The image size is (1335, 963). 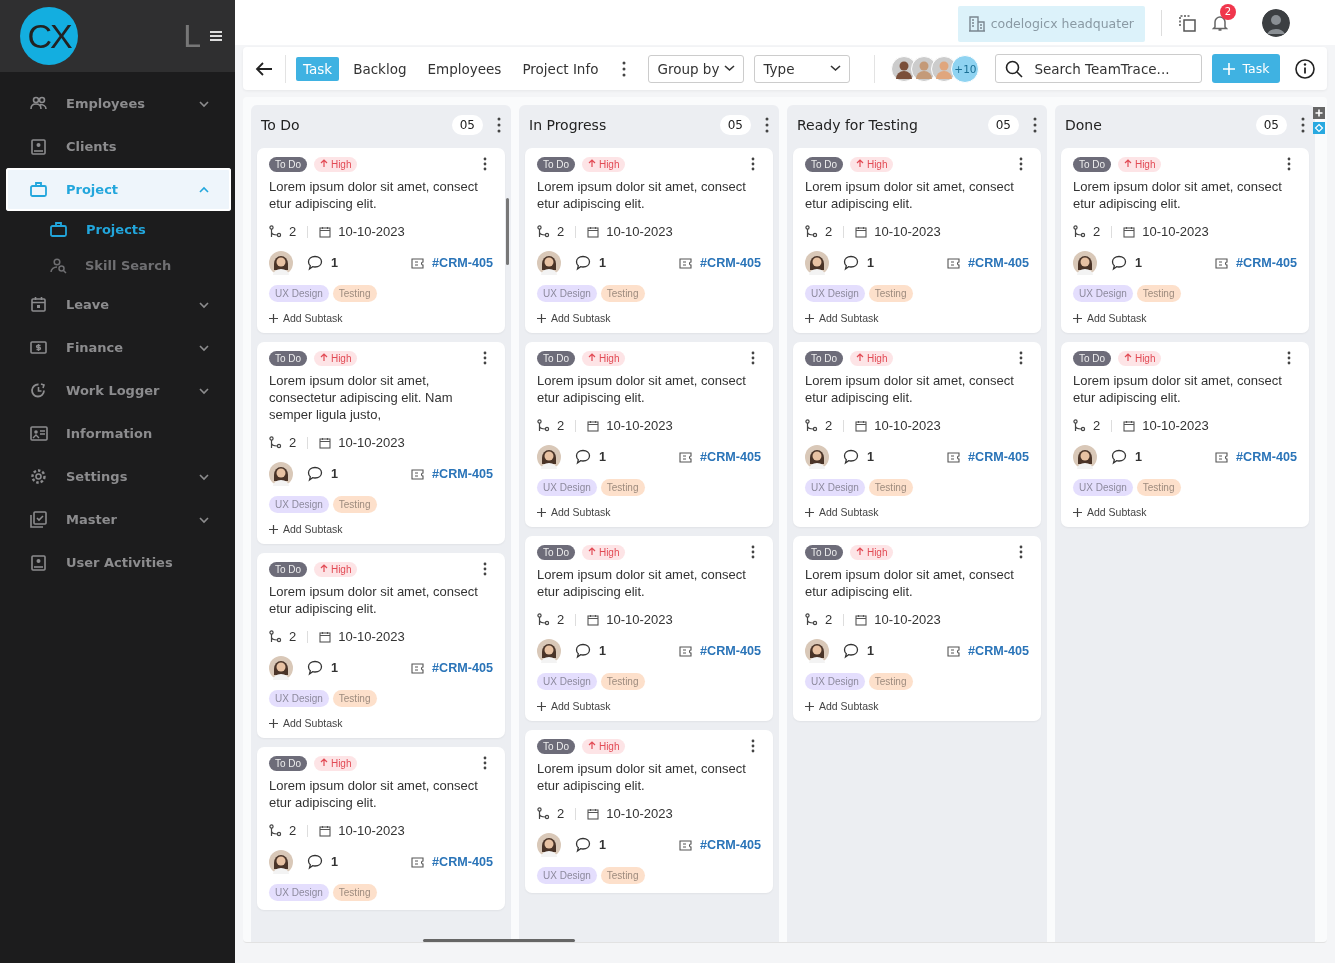 I want to click on task-card: To Do High Lorem ipsum dolor sit amet, consectetur adipiscing elit. Nam semper ligula justo, 2 10-10-2023 1 #CRM-405 UX Design Testing Add Subtask, so click(x=381, y=443).